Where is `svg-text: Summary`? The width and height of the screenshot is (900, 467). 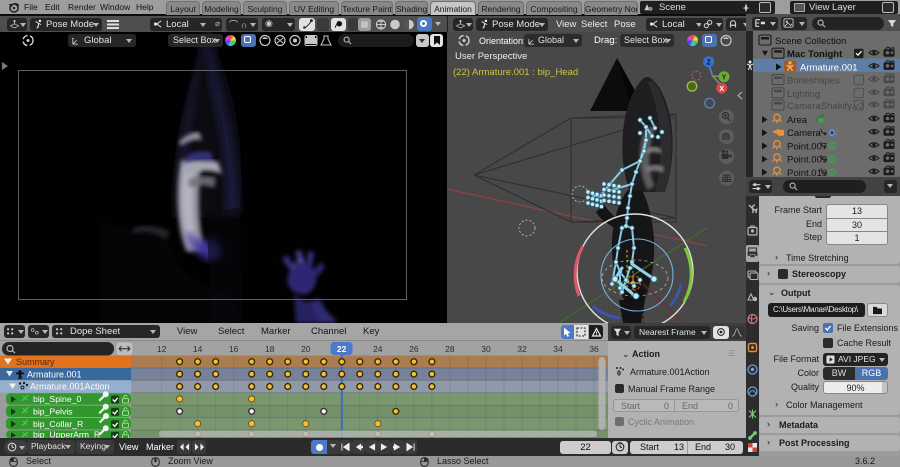 svg-text: Summary is located at coordinates (35, 362).